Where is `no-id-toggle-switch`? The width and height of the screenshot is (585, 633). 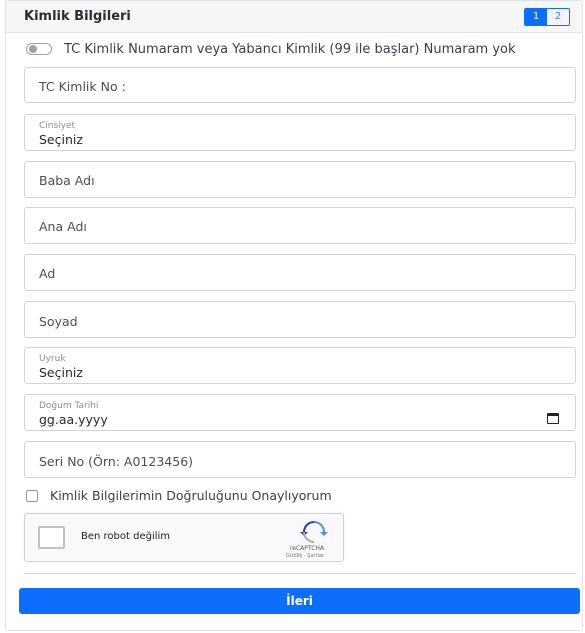
no-id-toggle-switch is located at coordinates (39, 49).